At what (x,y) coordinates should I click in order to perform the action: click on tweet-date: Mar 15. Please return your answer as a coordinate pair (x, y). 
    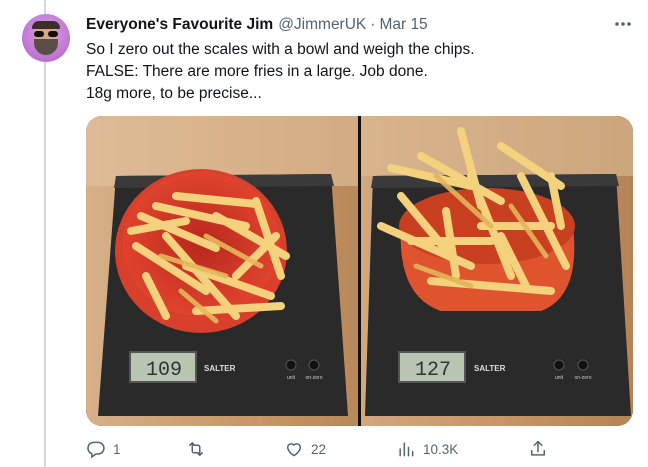
    Looking at the image, I should click on (403, 25).